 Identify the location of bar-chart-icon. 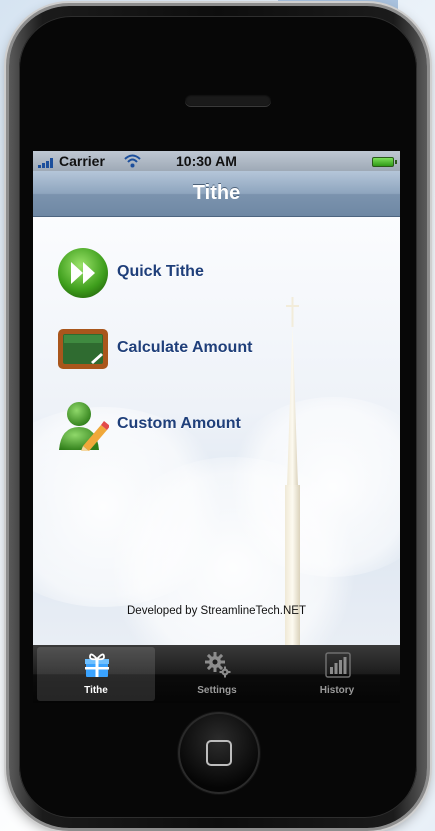
(338, 665).